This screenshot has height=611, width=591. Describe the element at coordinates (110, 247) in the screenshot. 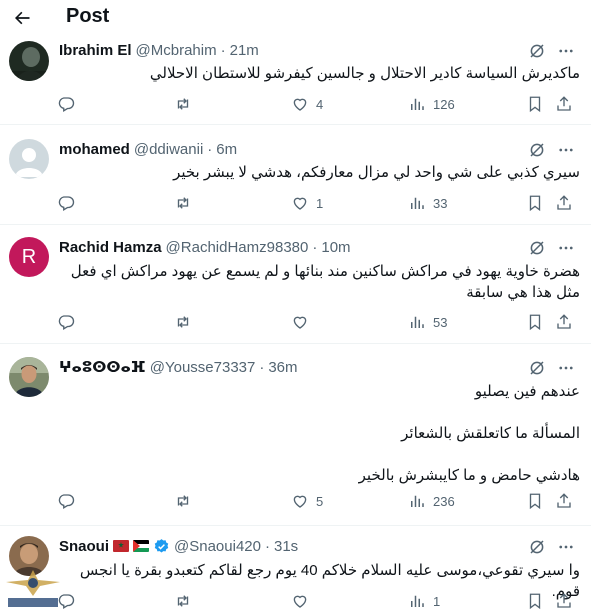

I see `author-name: Rachid Hamza` at that location.